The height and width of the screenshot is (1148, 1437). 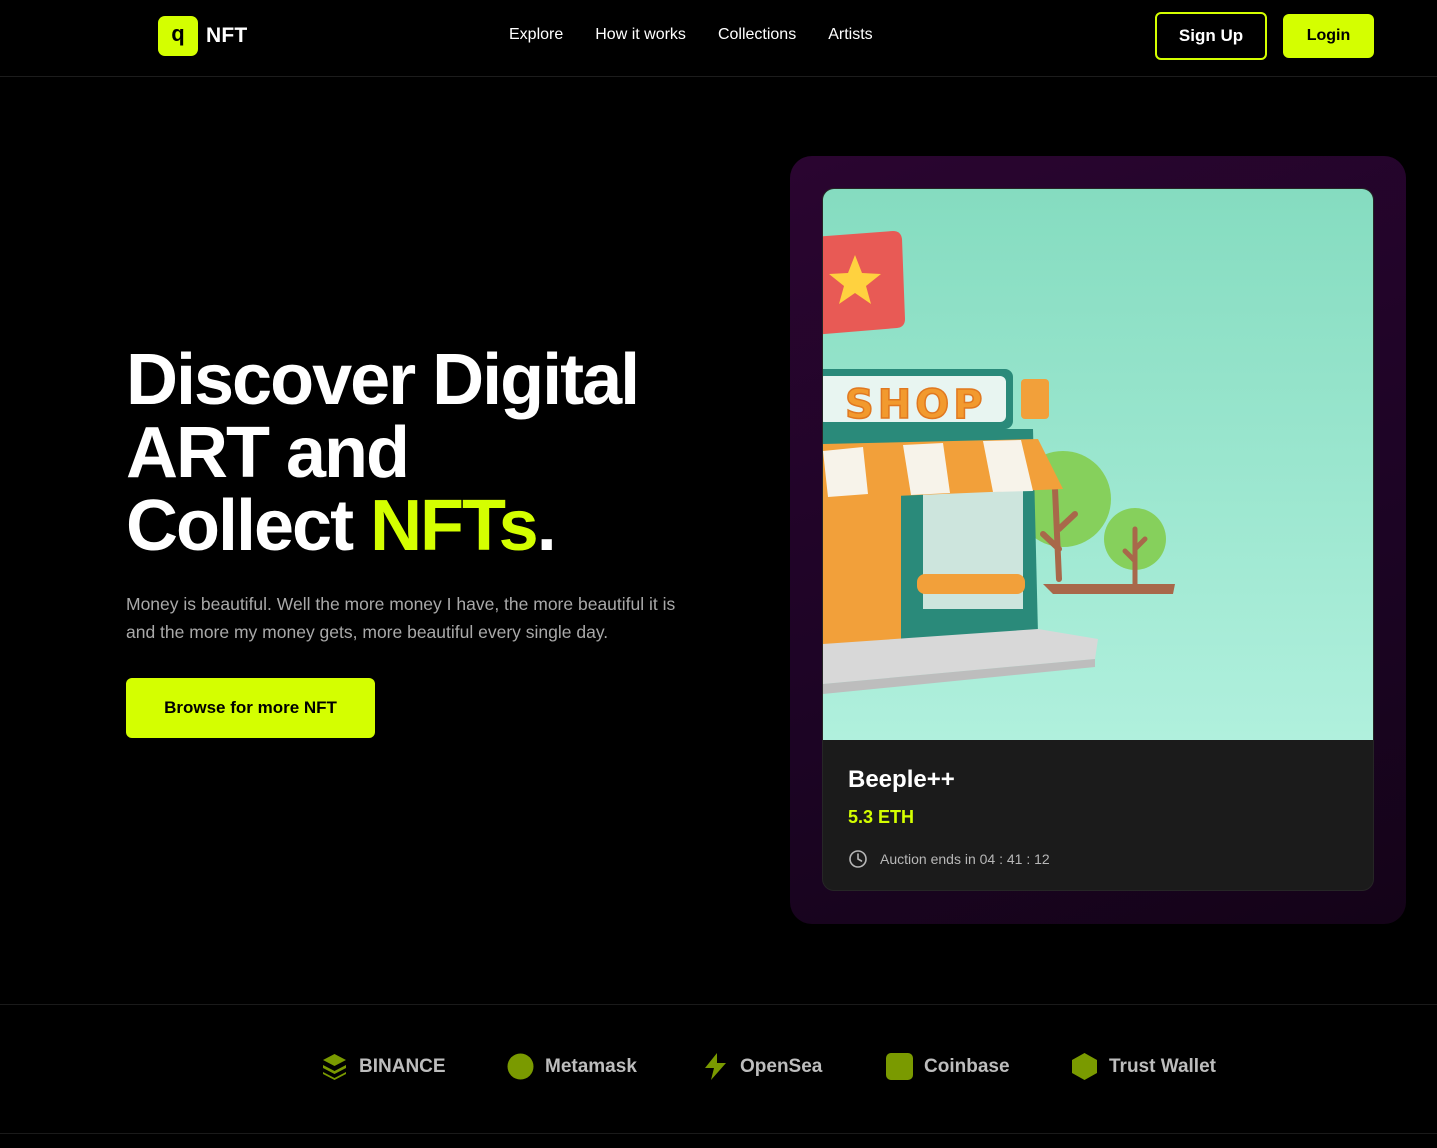 What do you see at coordinates (334, 1067) in the screenshot?
I see `binance-icon` at bounding box center [334, 1067].